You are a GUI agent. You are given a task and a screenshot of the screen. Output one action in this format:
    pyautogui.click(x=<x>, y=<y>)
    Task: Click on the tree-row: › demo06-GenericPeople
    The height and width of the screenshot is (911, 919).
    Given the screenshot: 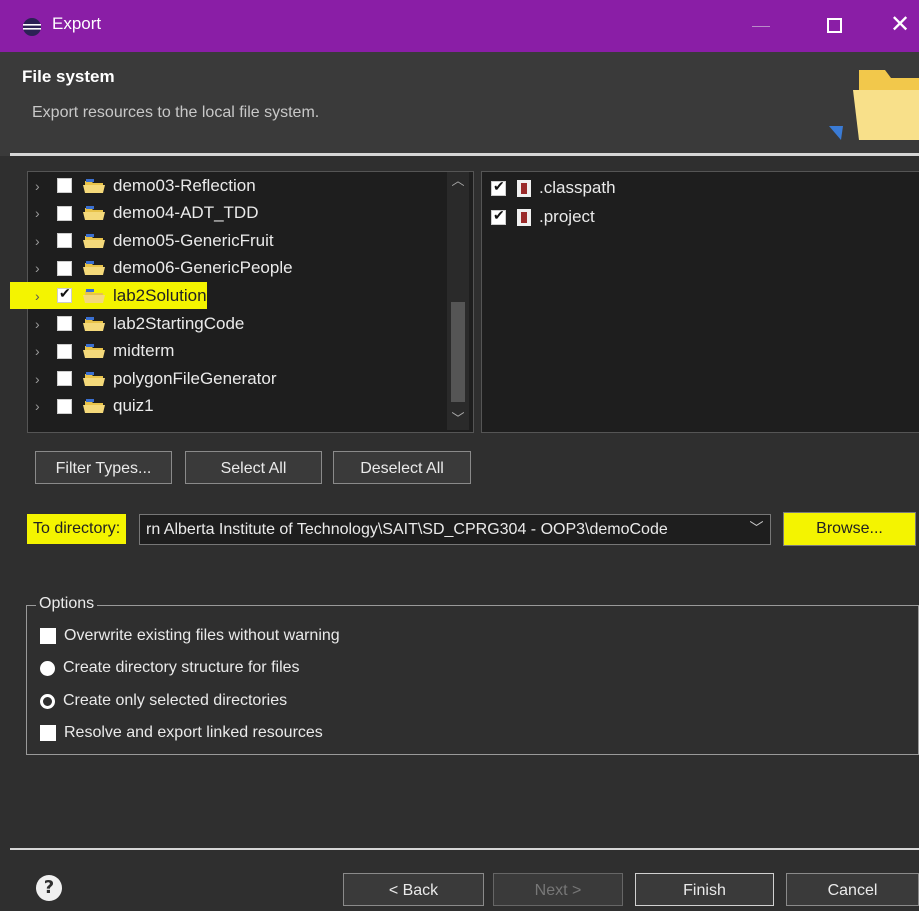 What is the action you would take?
    pyautogui.click(x=164, y=268)
    